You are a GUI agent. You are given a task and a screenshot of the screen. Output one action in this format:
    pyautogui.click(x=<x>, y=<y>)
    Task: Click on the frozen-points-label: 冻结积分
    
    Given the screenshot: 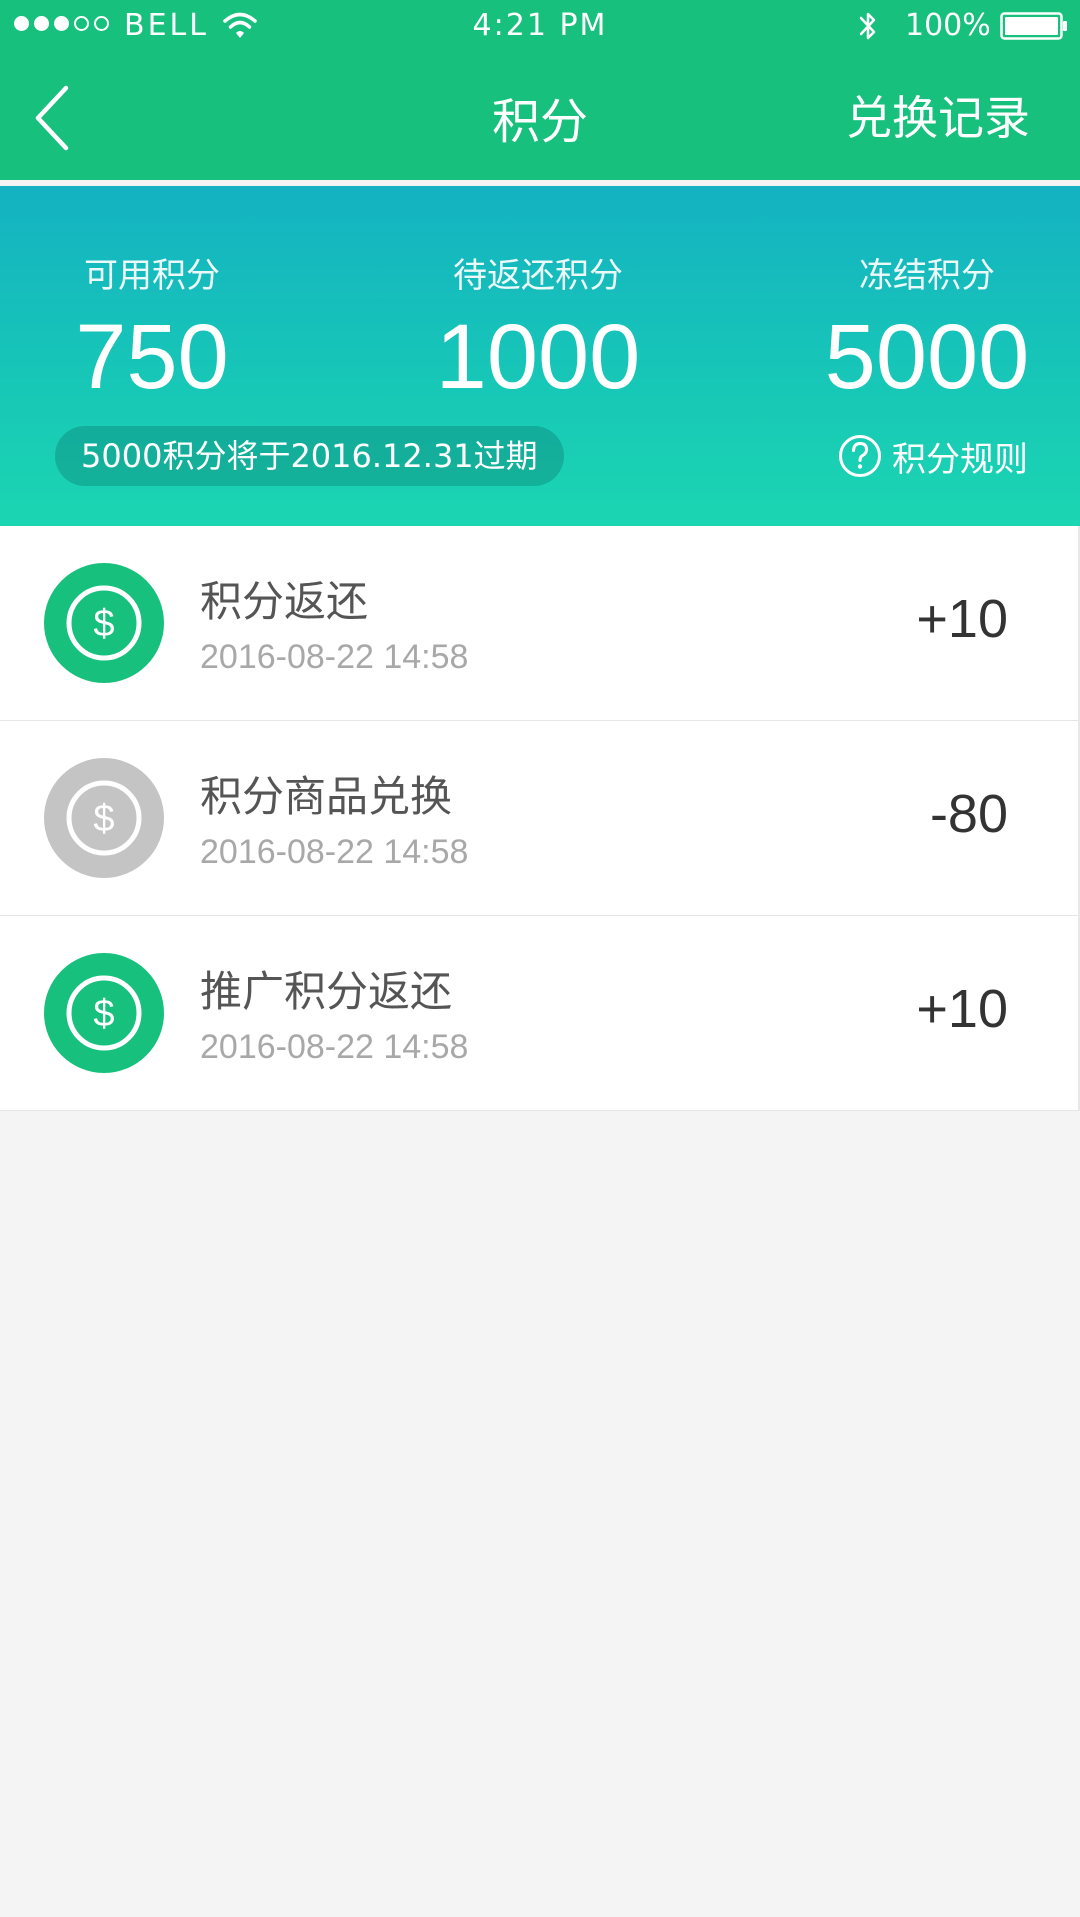 What is the action you would take?
    pyautogui.click(x=927, y=276)
    